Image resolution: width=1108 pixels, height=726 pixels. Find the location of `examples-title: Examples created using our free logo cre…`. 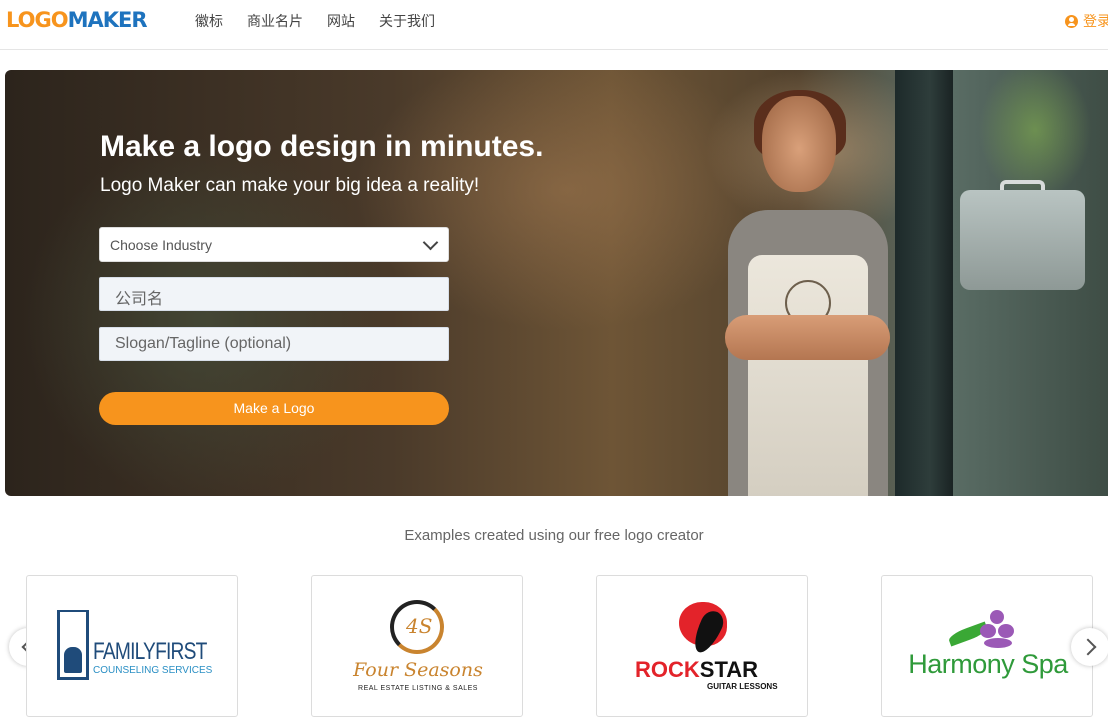

examples-title: Examples created using our free logo cre… is located at coordinates (554, 535).